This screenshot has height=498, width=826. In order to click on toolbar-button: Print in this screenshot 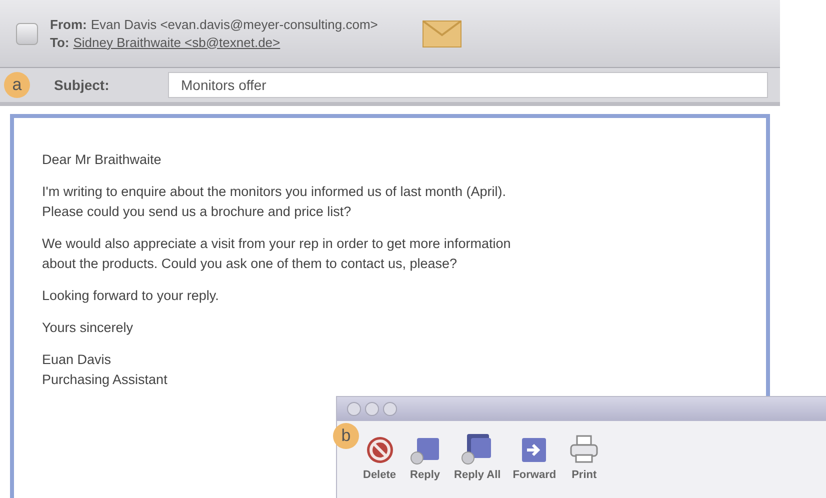, I will do `click(584, 453)`.